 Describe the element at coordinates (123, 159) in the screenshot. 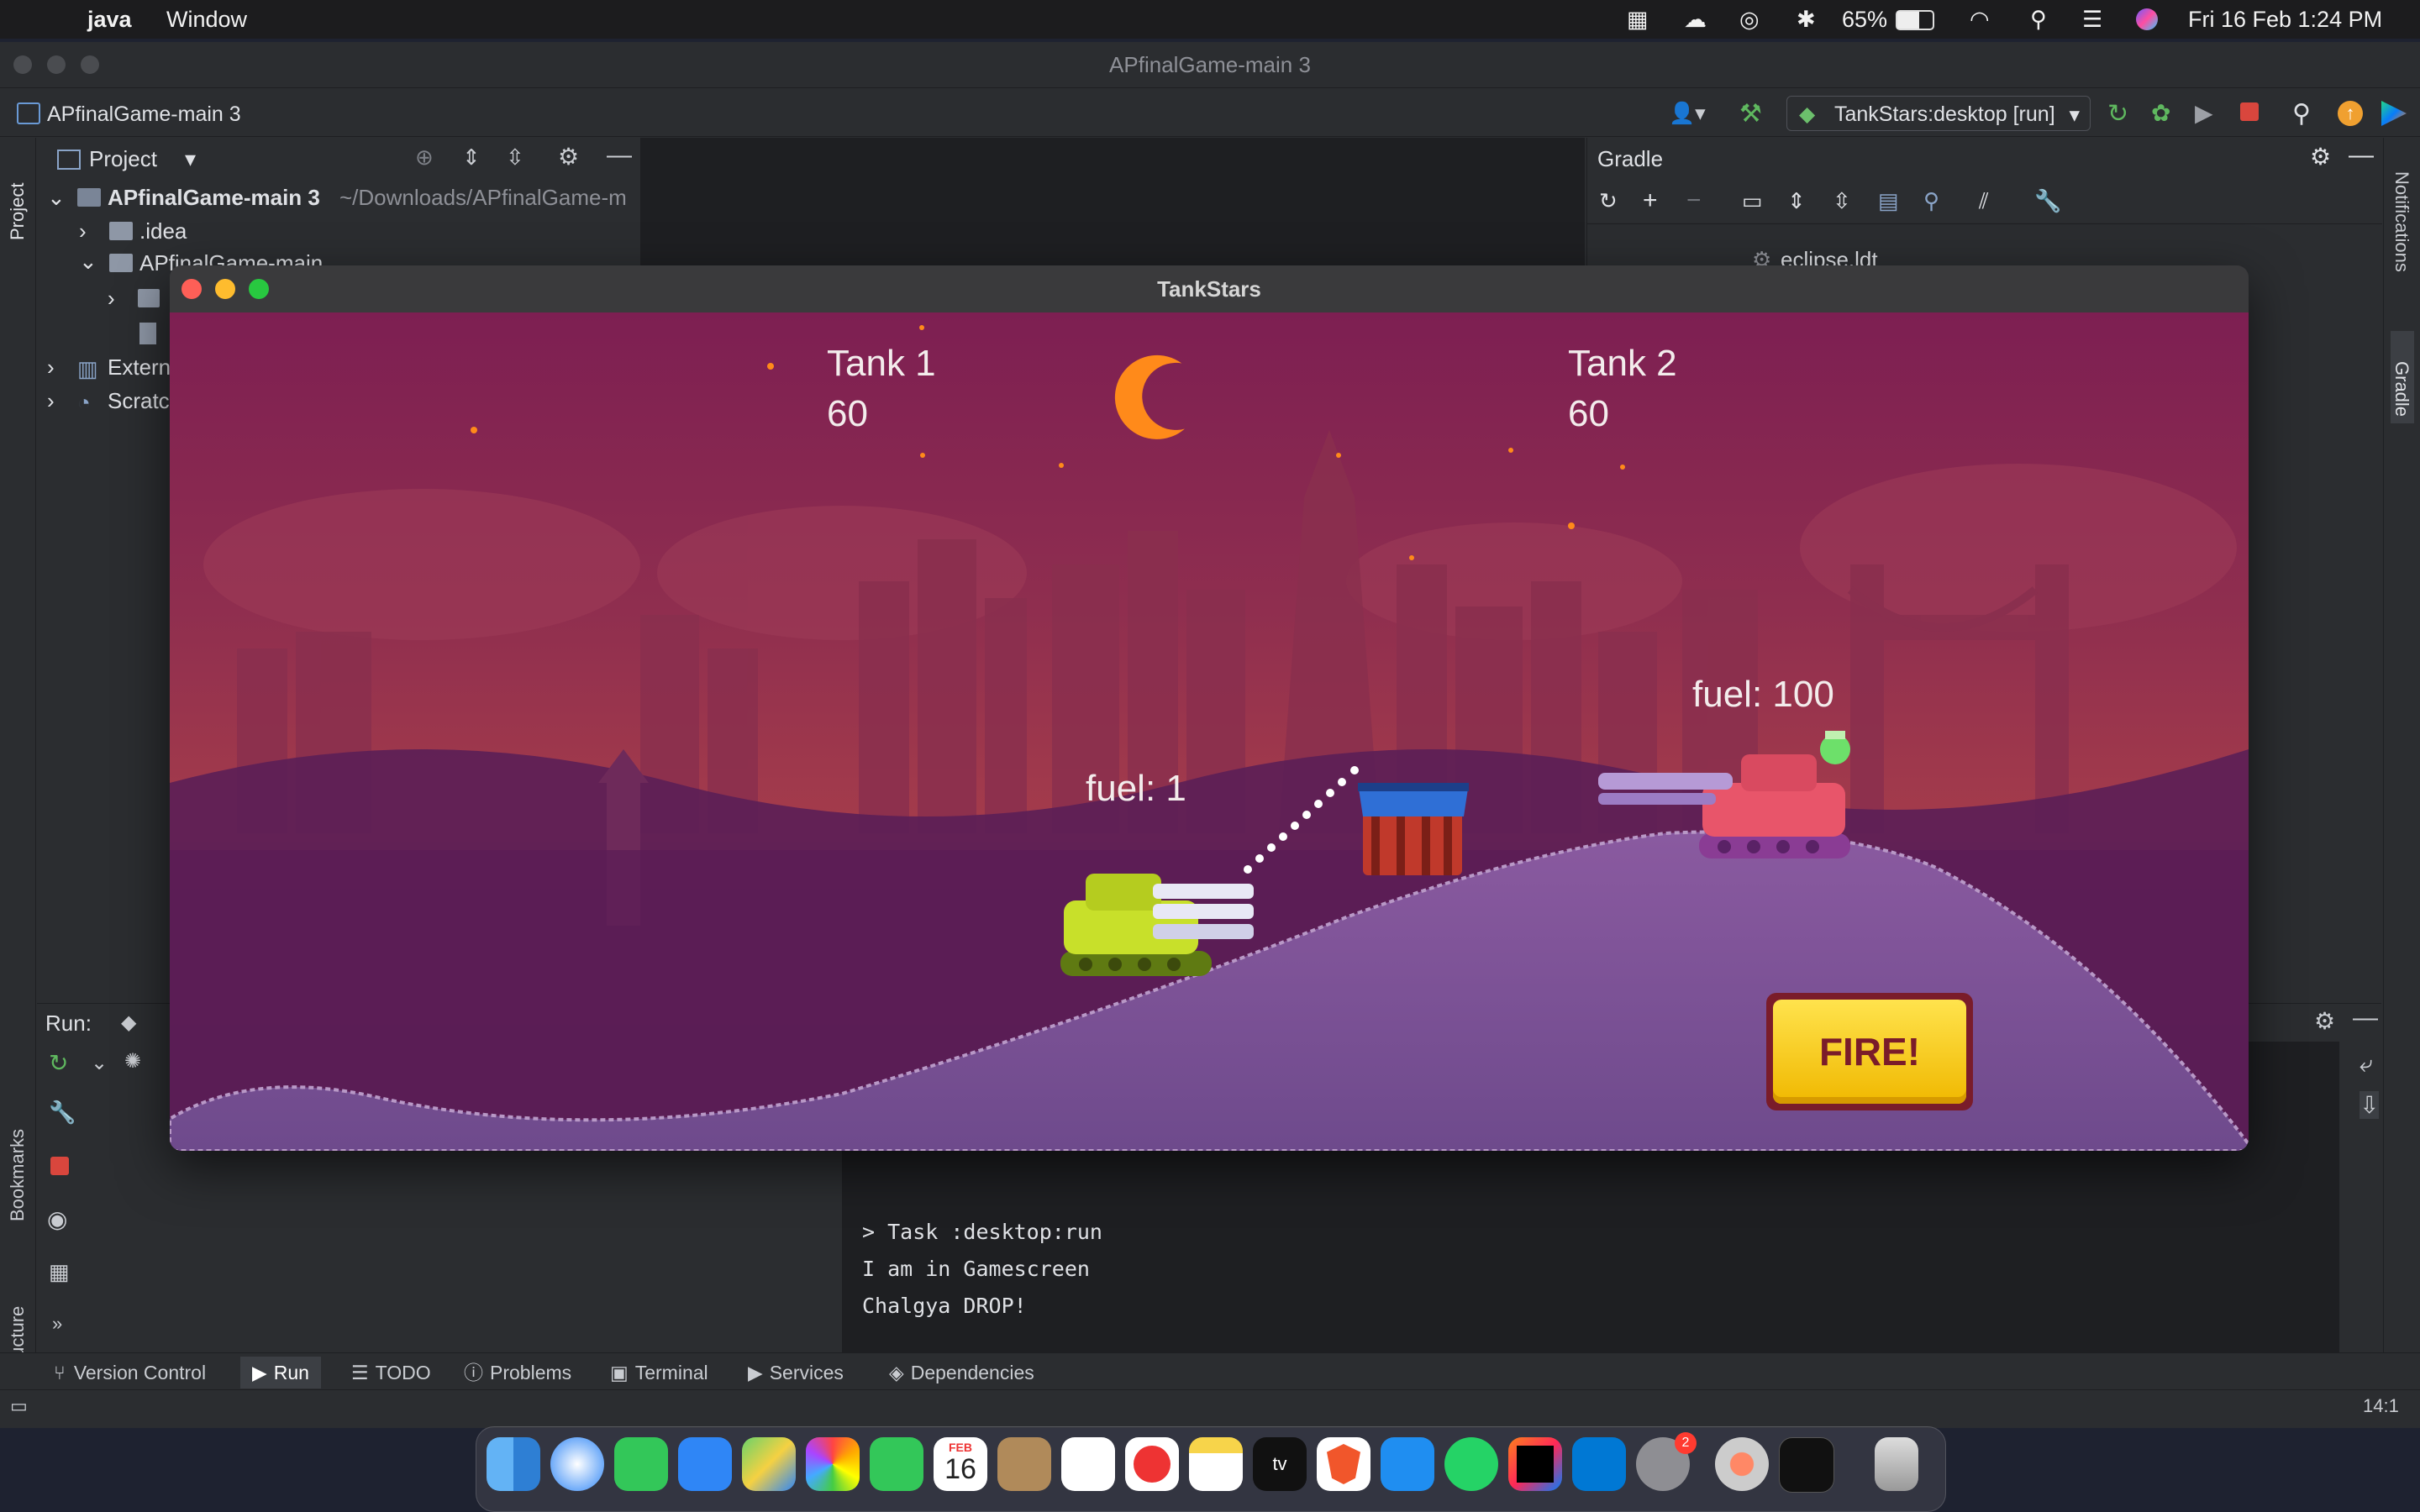

I see `project-panel-title: Project` at that location.